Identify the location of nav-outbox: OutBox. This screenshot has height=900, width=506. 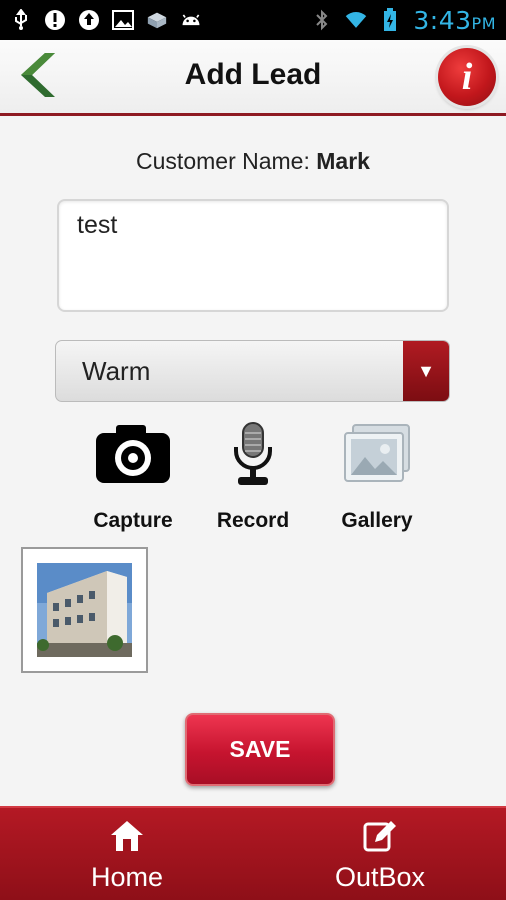
(380, 858).